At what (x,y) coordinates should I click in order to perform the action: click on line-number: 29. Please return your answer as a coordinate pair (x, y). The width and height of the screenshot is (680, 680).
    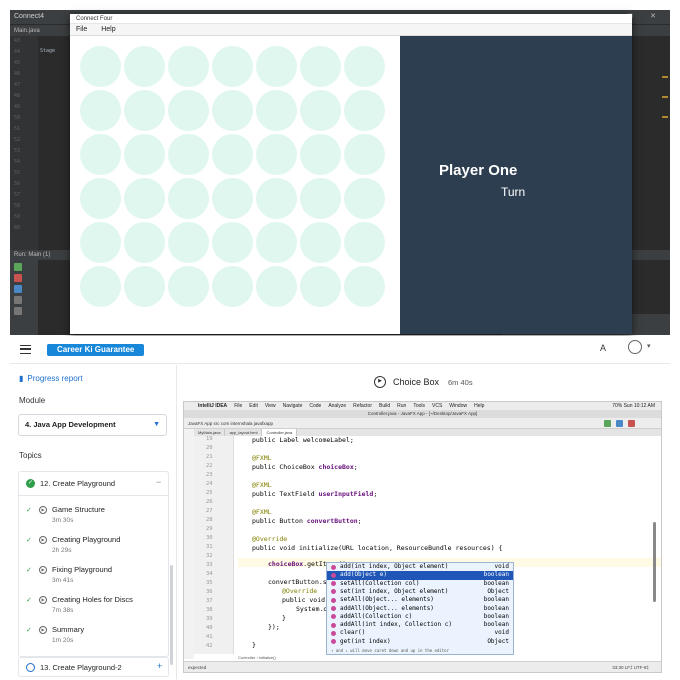
    Looking at the image, I should click on (209, 529).